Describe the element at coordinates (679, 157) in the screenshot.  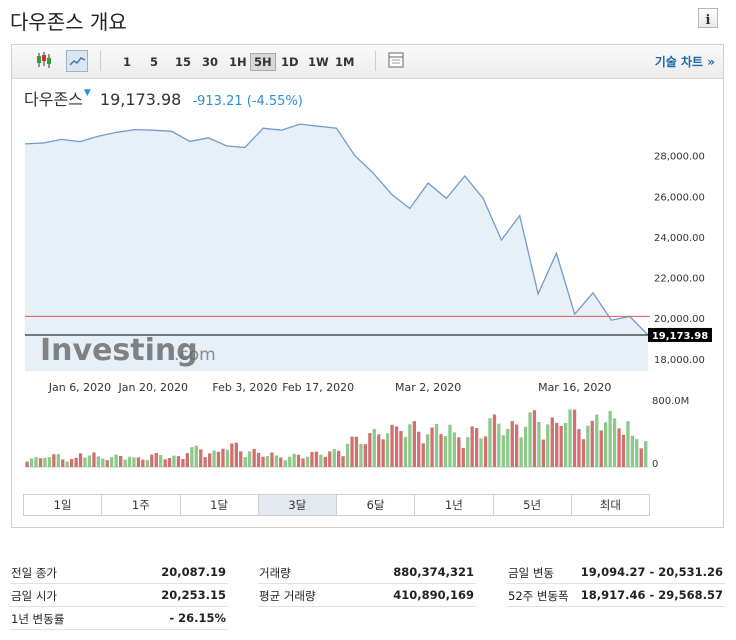
I see `y-tick-label: 28,000.00` at that location.